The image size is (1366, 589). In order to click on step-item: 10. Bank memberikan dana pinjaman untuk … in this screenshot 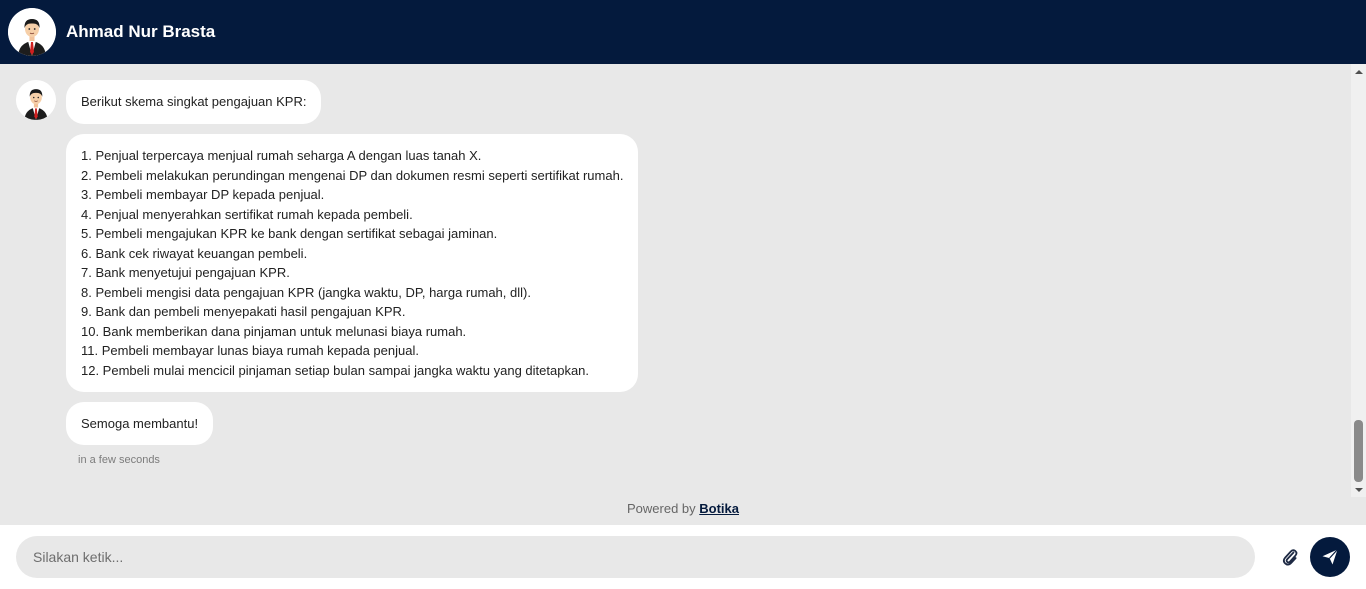, I will do `click(274, 331)`.